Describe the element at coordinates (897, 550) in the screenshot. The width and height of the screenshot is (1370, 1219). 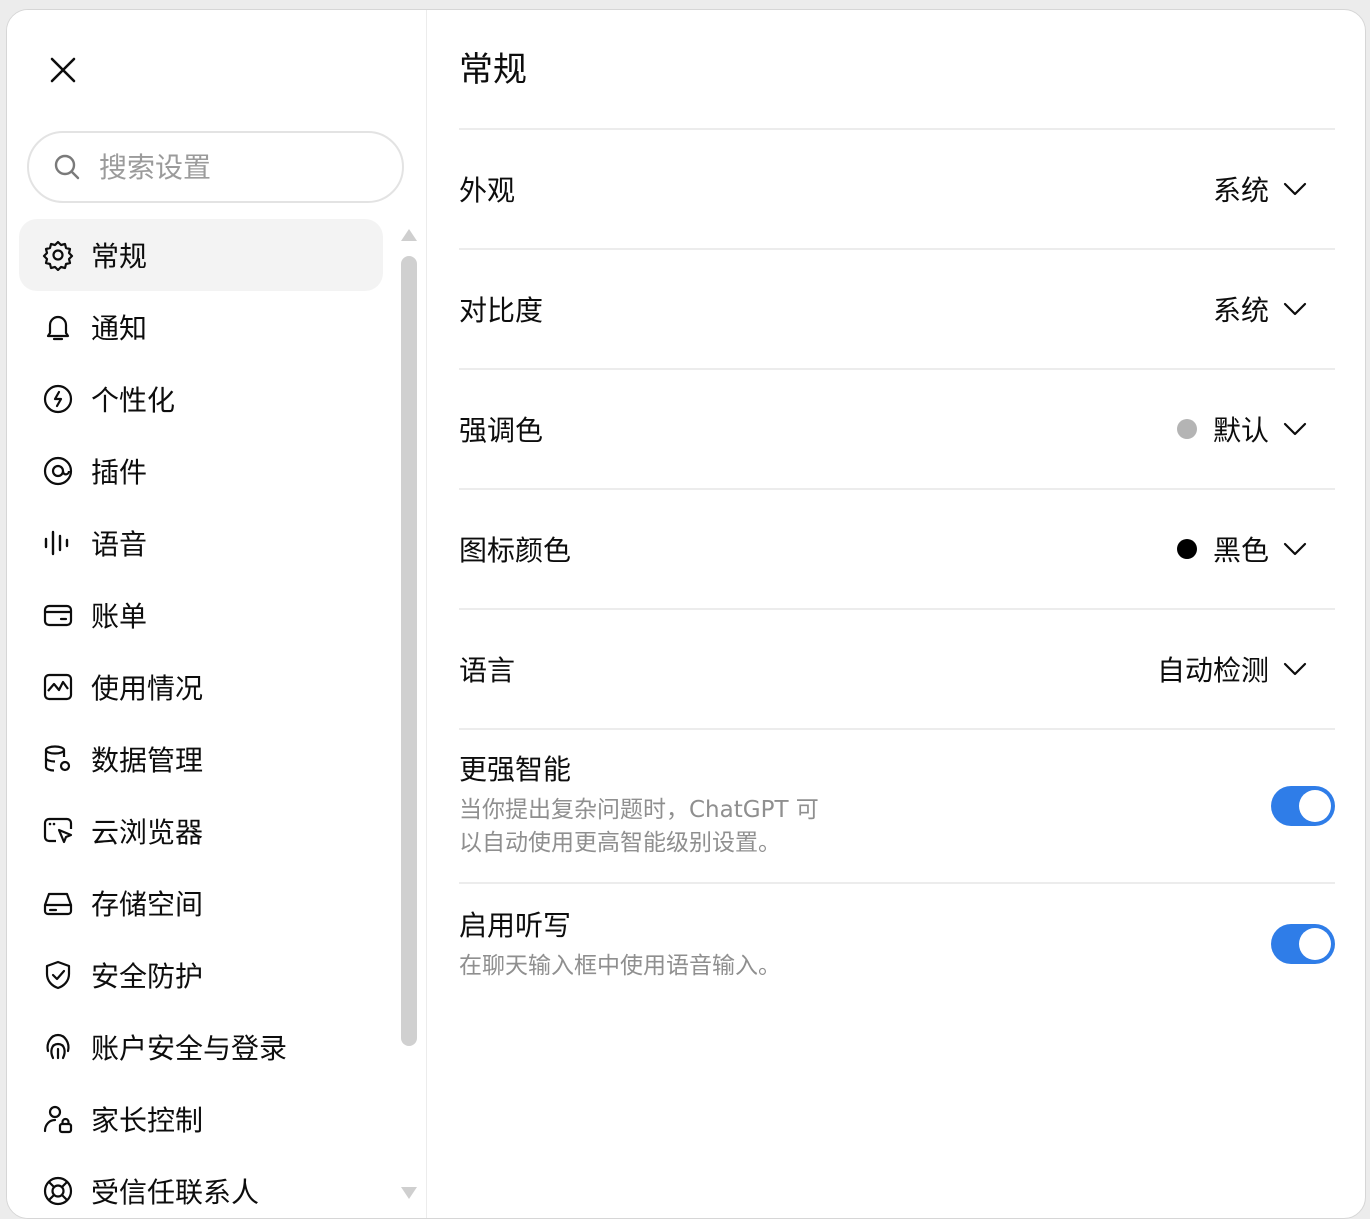
I see `setting-row-icon-color: 图标颜色 黑色` at that location.